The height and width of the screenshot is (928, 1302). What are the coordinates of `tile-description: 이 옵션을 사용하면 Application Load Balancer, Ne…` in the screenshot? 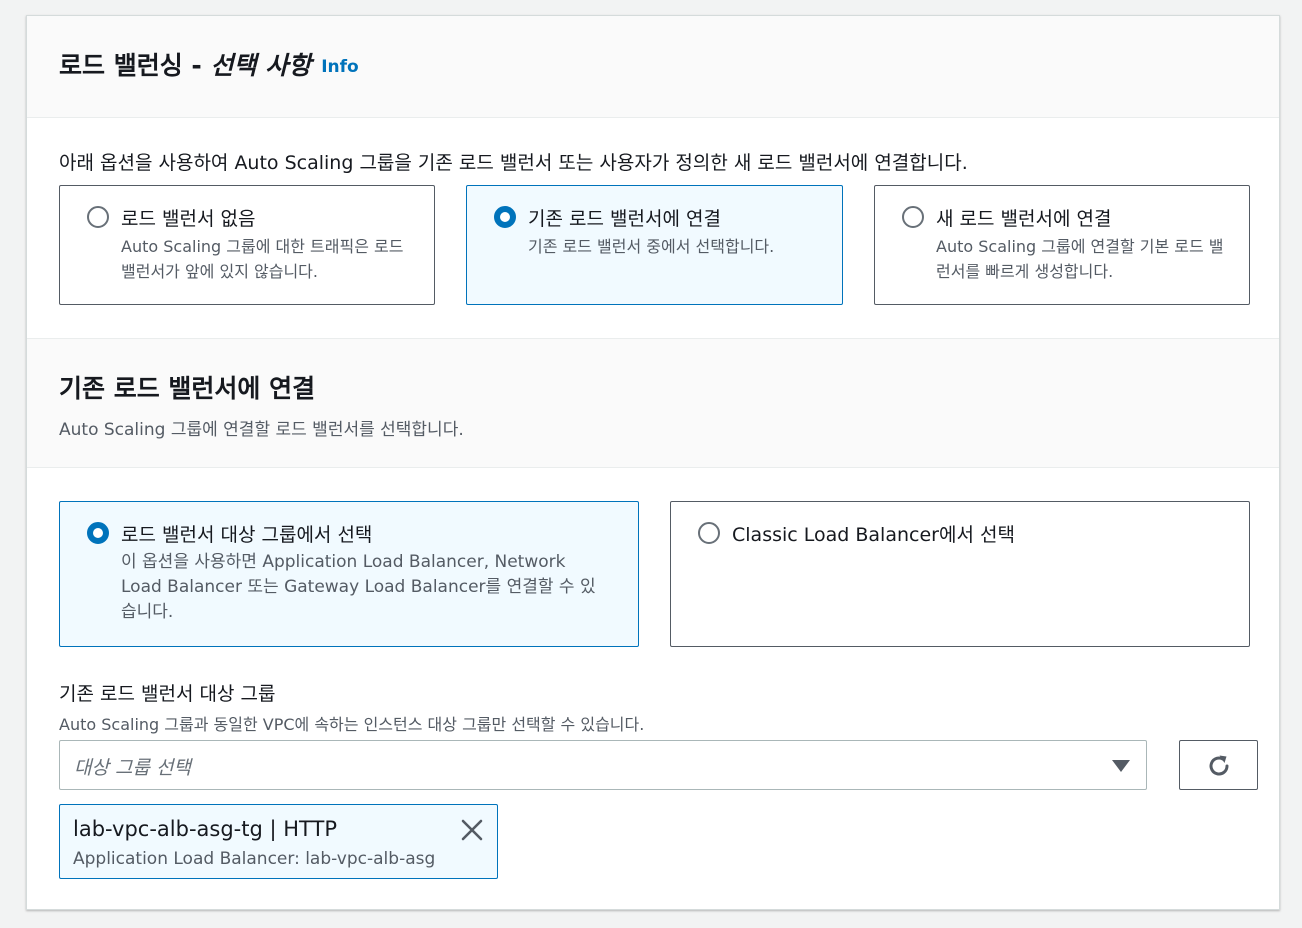 It's located at (358, 587).